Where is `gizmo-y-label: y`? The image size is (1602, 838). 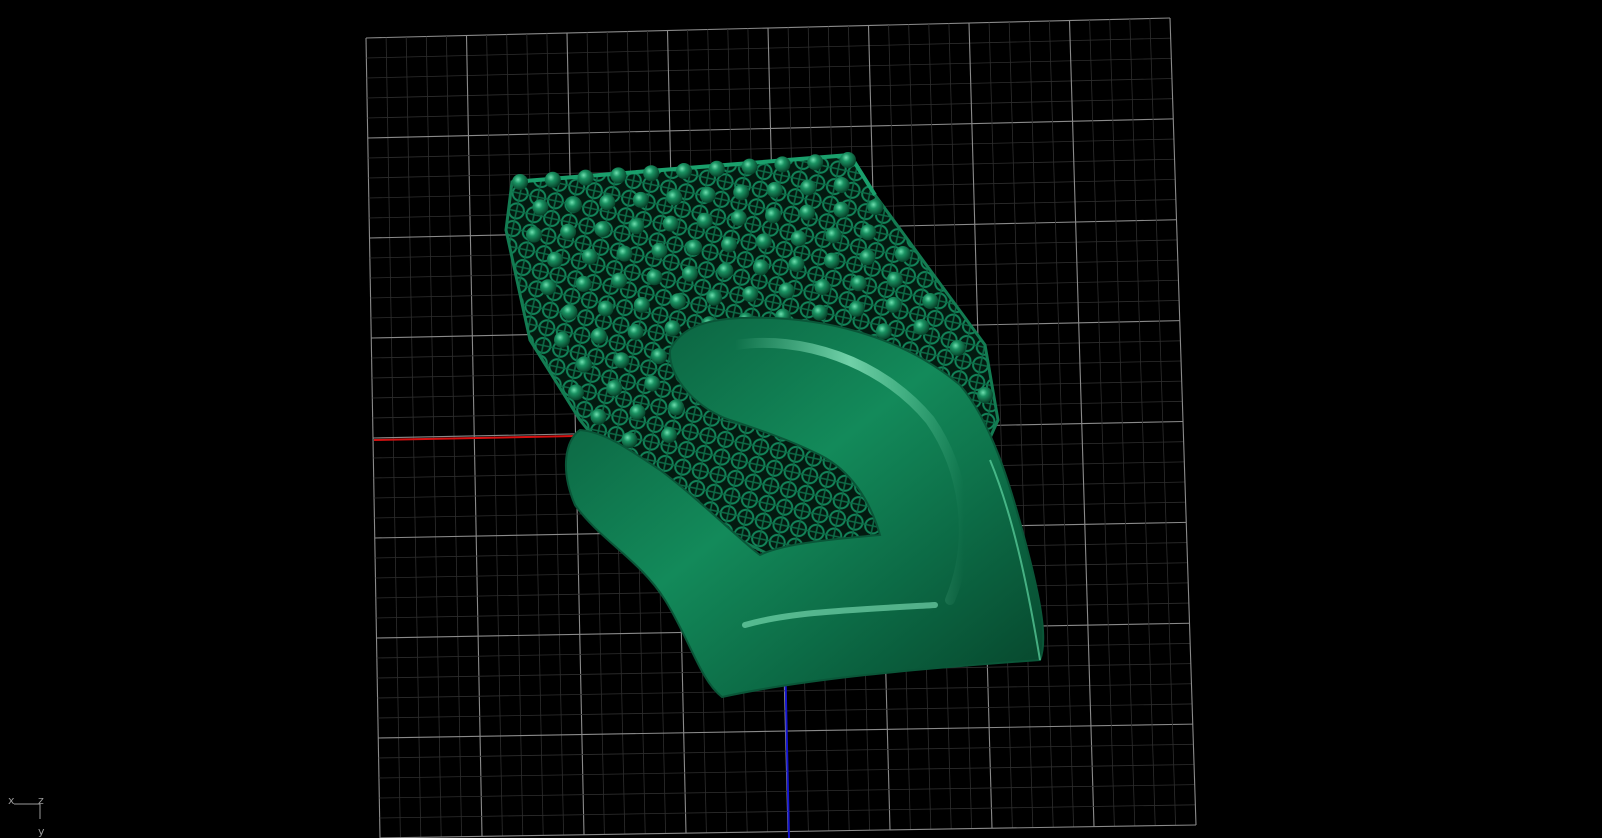 gizmo-y-label: y is located at coordinates (41, 831).